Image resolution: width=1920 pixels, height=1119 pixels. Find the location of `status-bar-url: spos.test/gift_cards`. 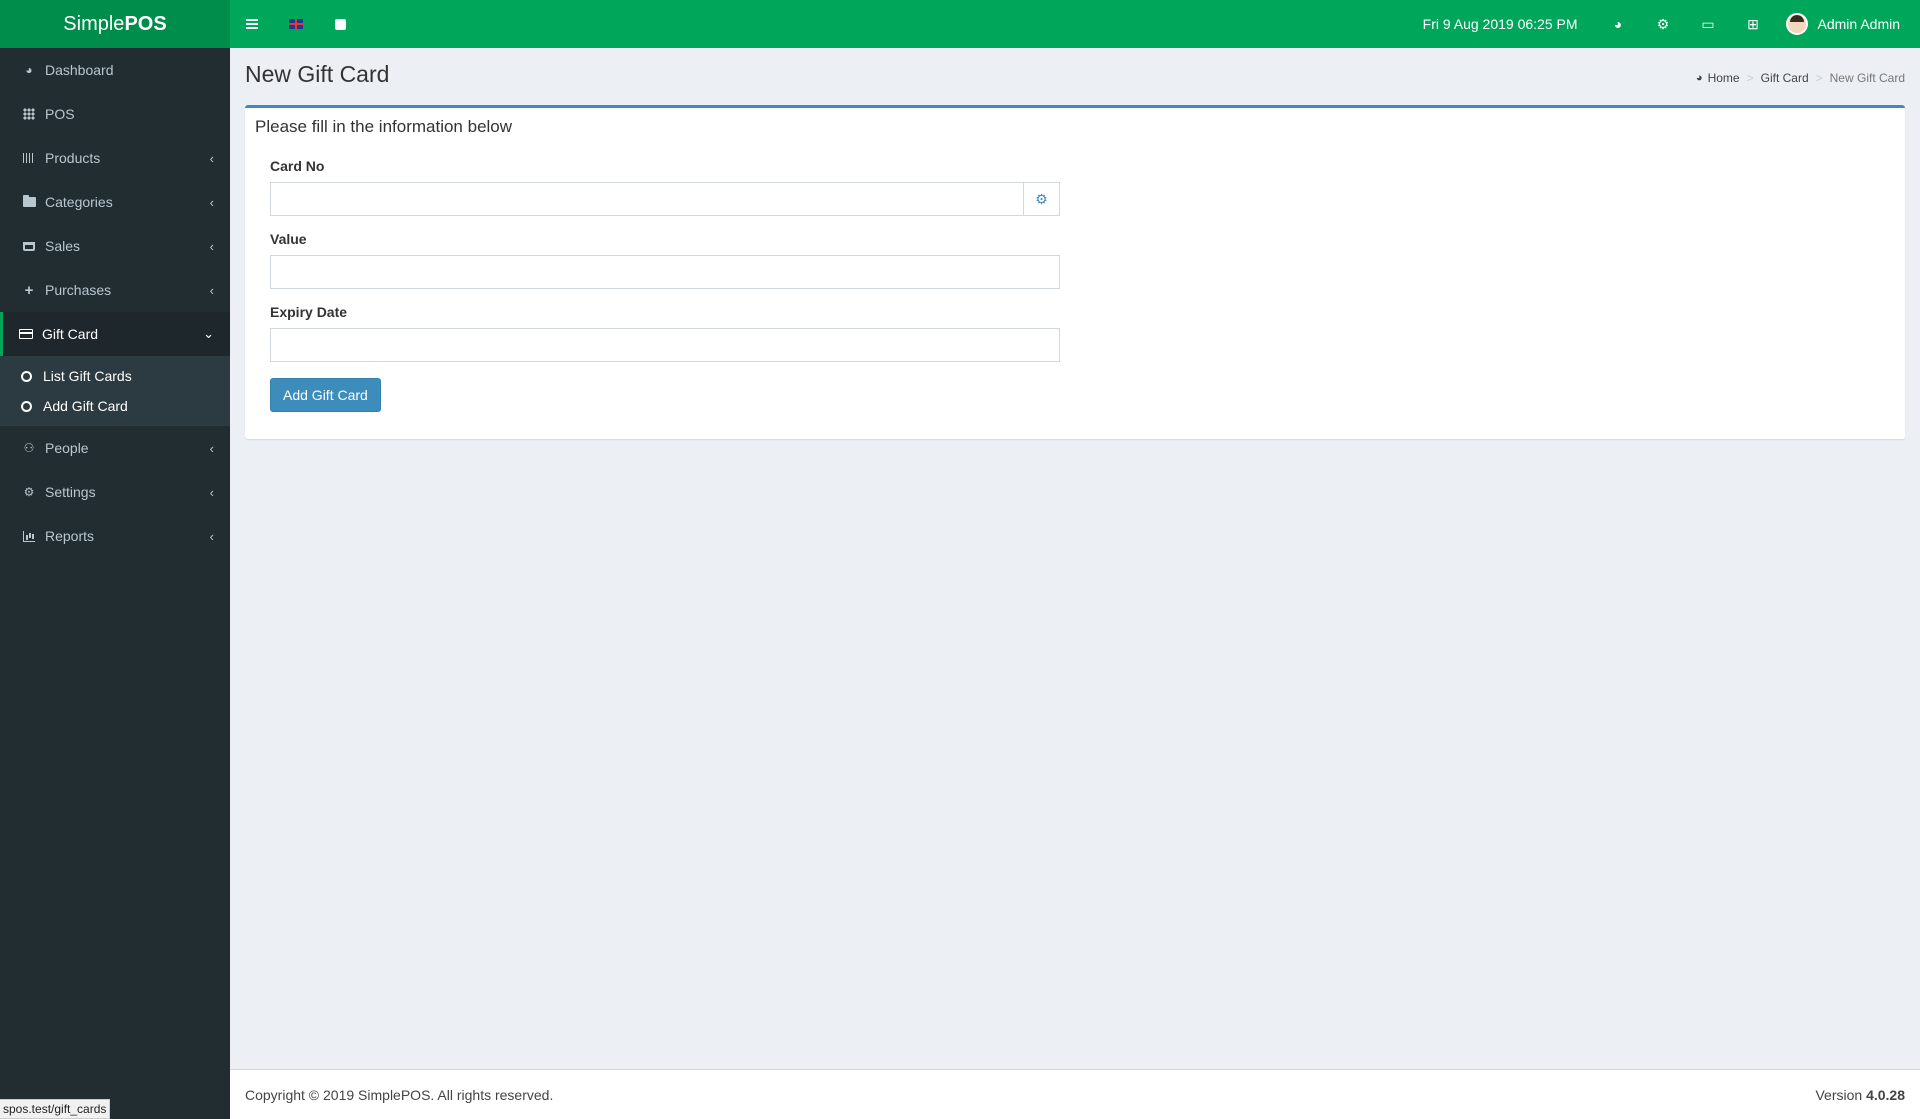

status-bar-url: spos.test/gift_cards is located at coordinates (55, 1109).